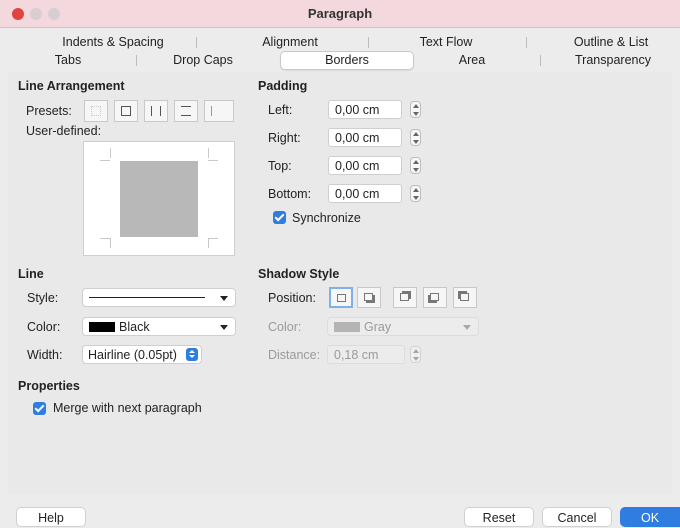 The height and width of the screenshot is (528, 680). Describe the element at coordinates (64, 131) in the screenshot. I see `user-defined-label: User-defined:` at that location.